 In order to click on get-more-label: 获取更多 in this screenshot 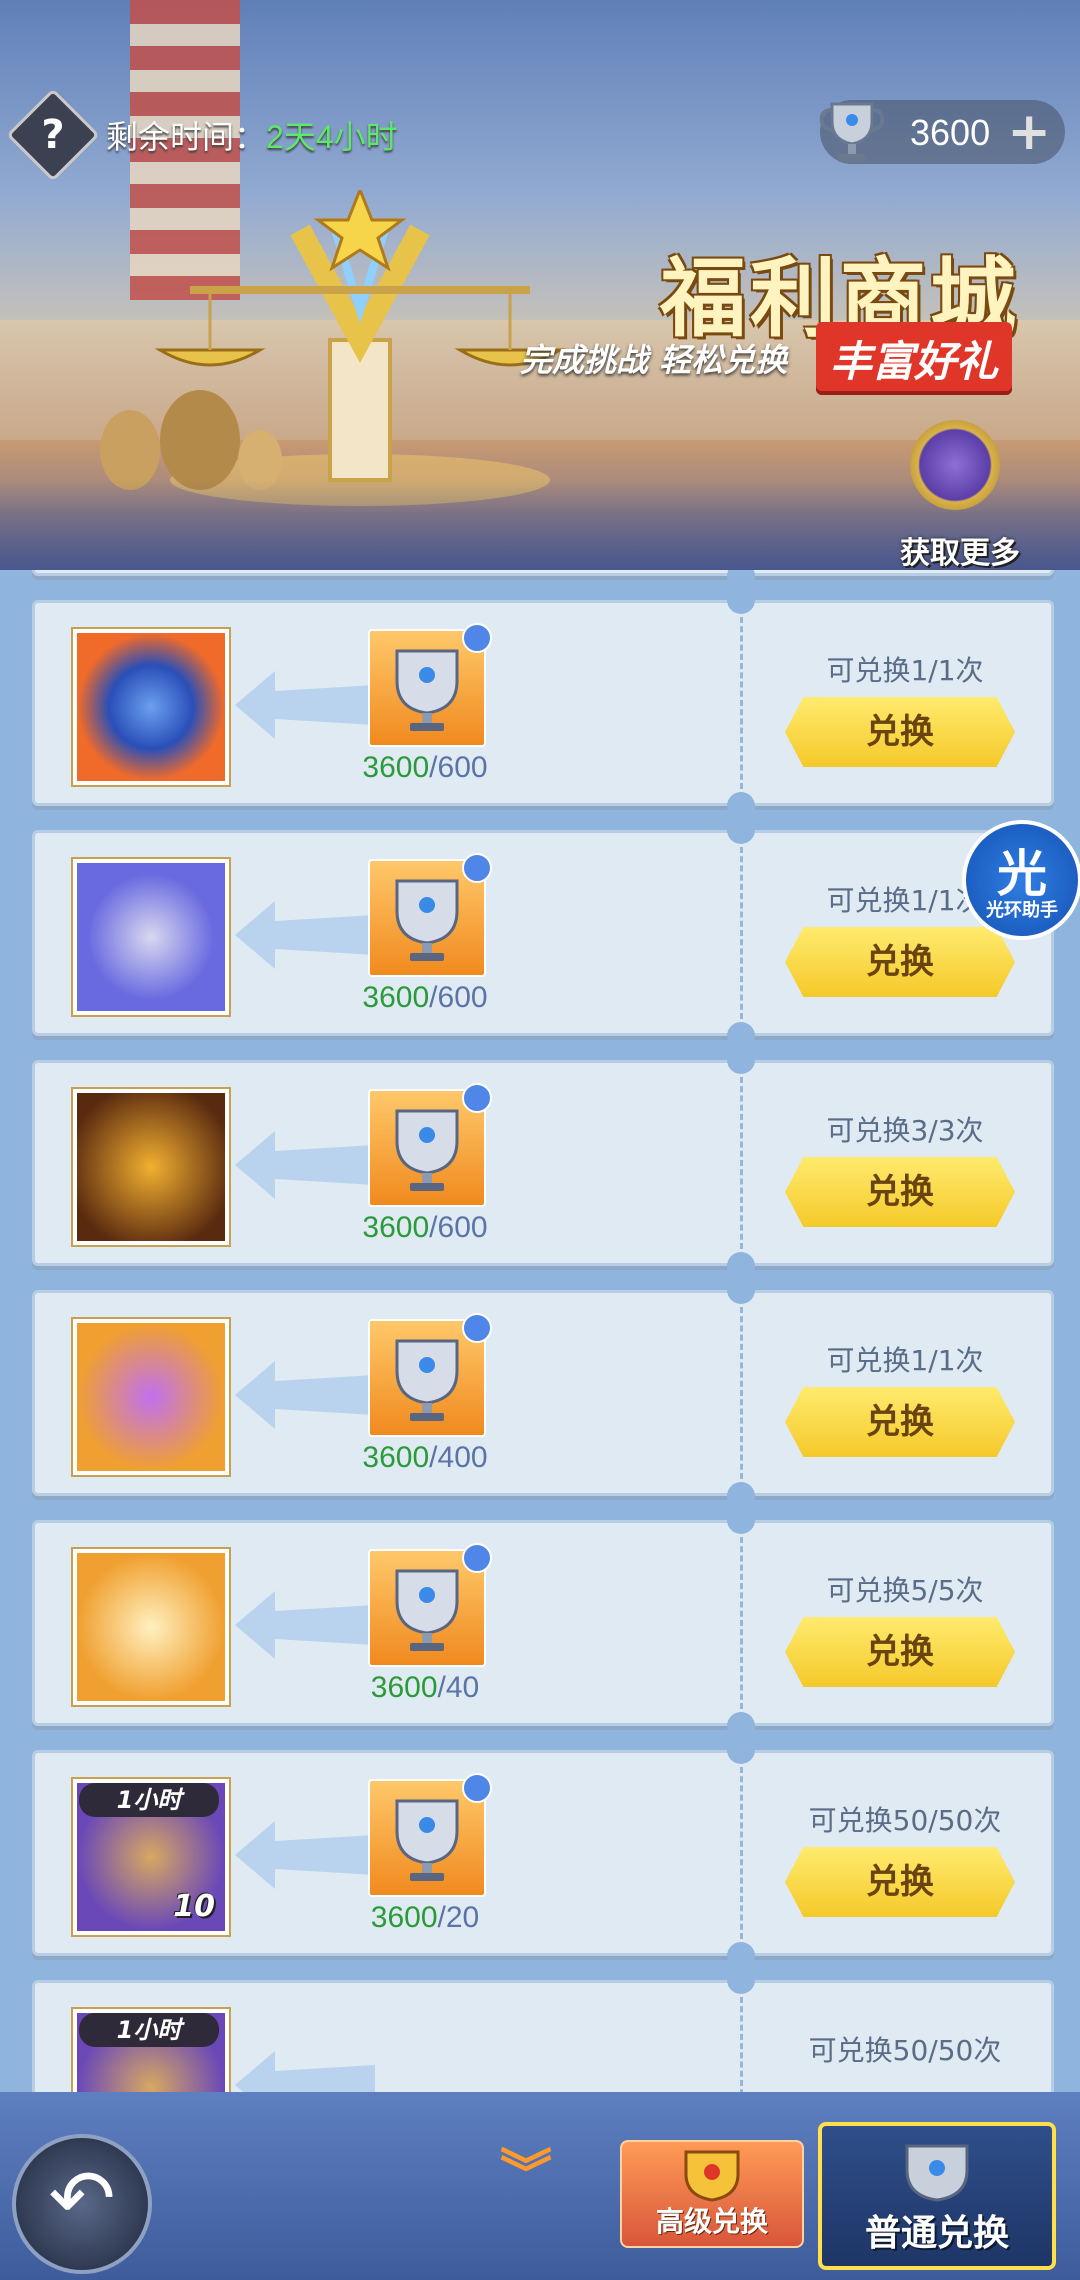, I will do `click(960, 550)`.